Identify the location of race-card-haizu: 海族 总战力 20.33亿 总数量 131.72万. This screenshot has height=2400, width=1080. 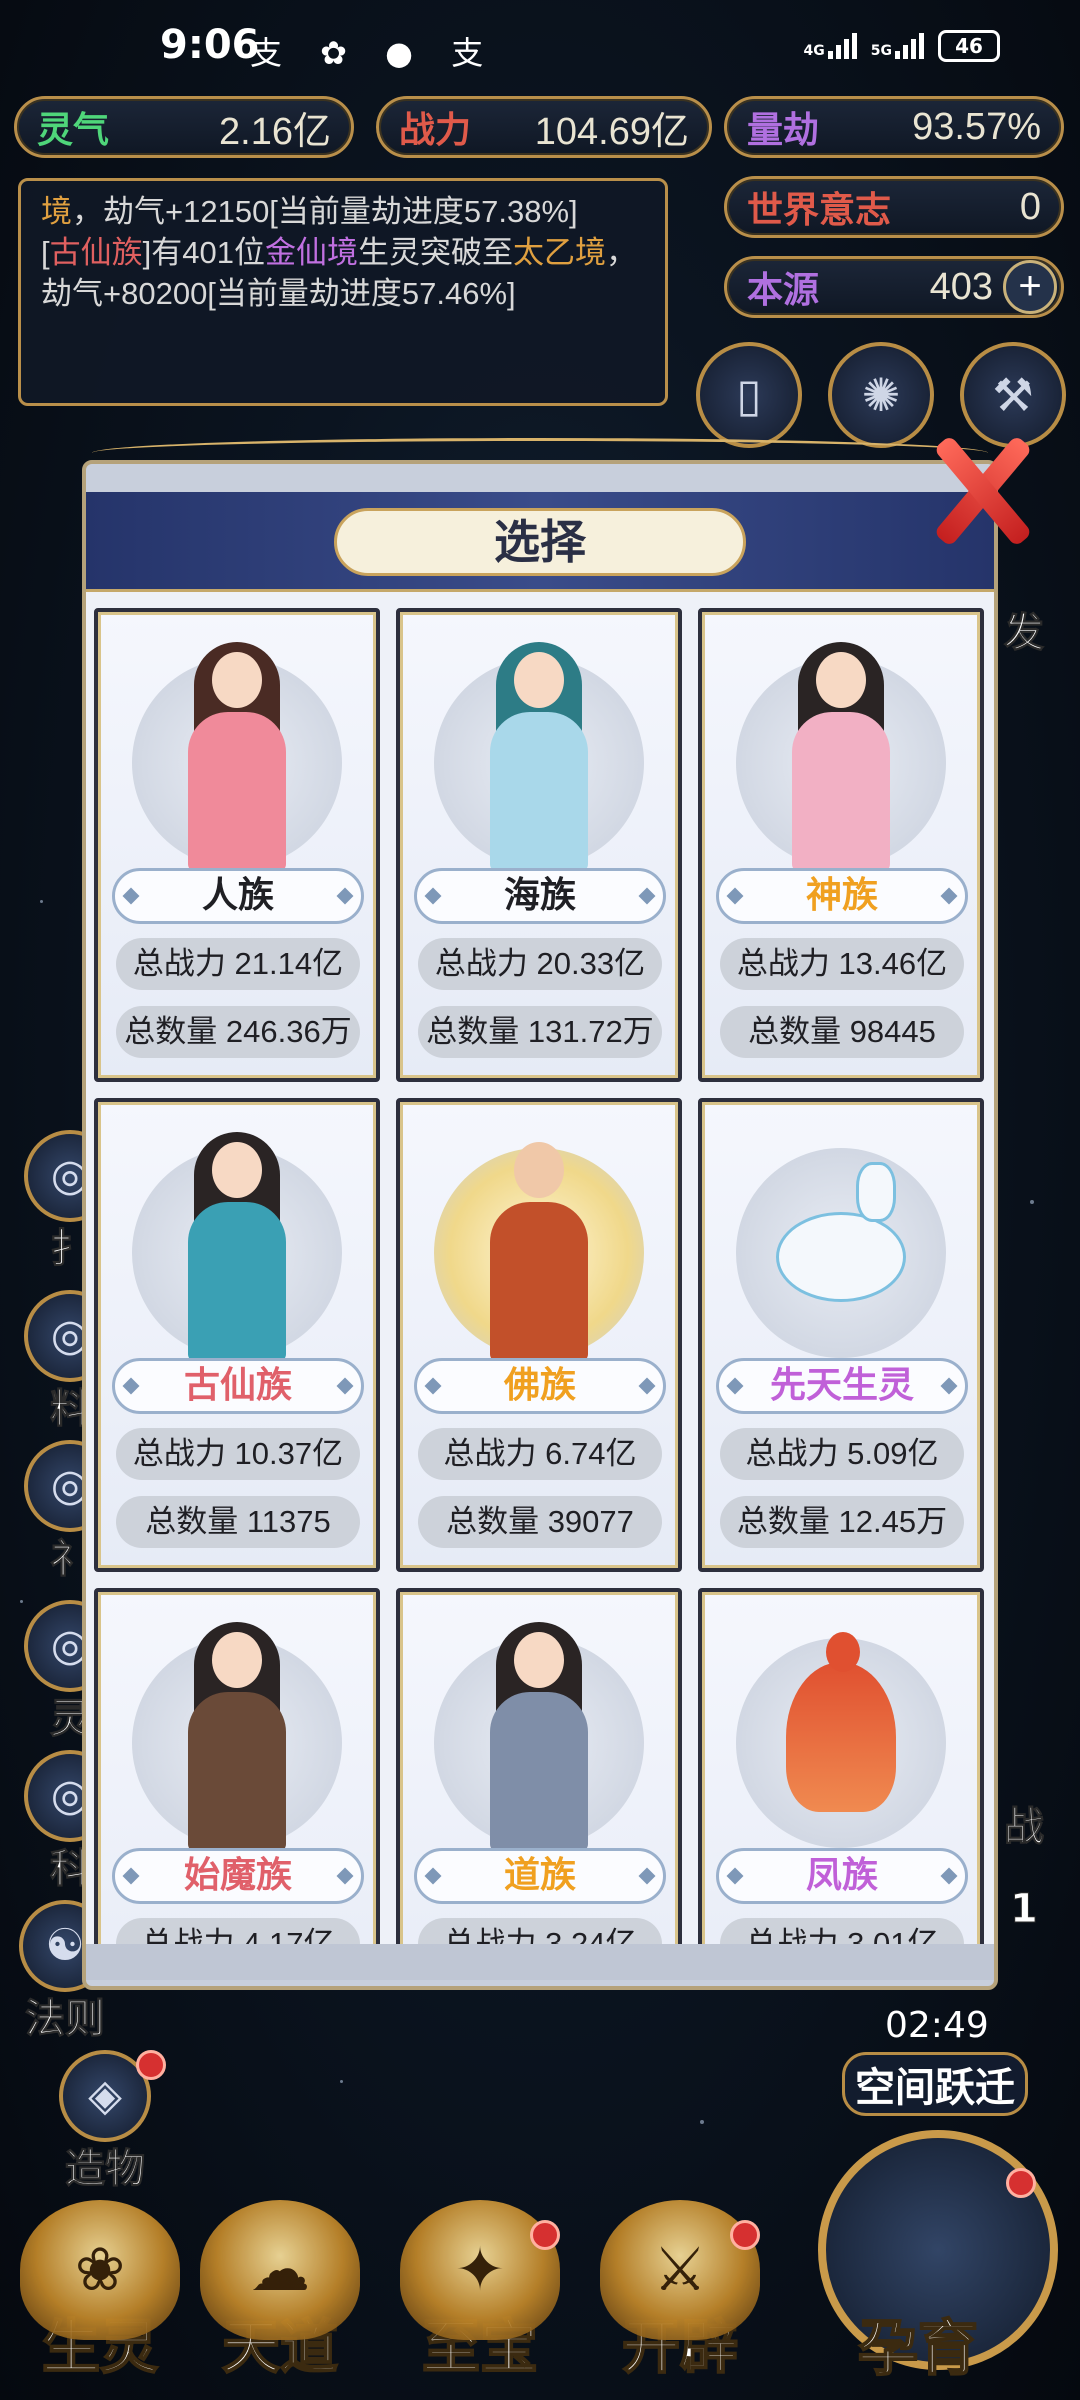
(539, 845).